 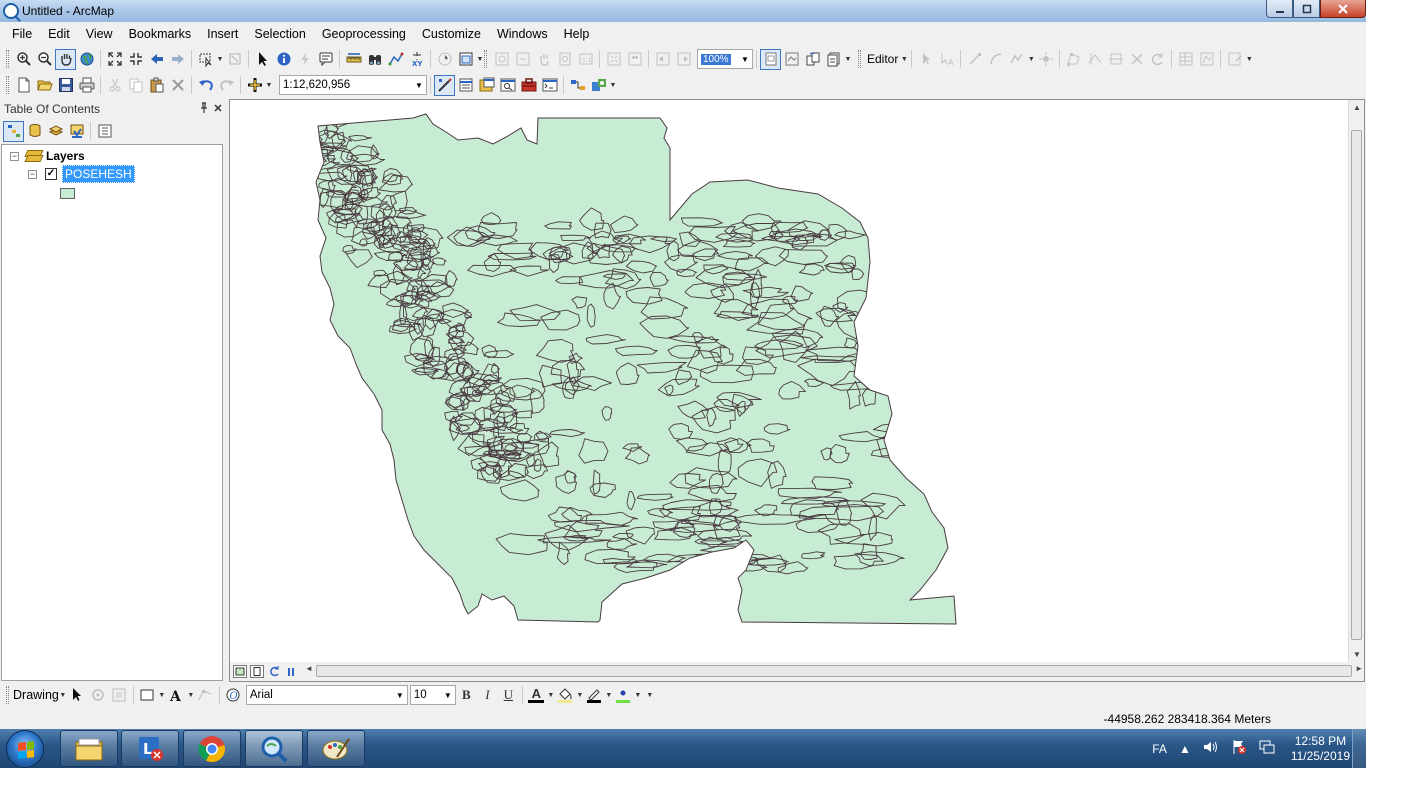 I want to click on bold-button: B, so click(x=466, y=695).